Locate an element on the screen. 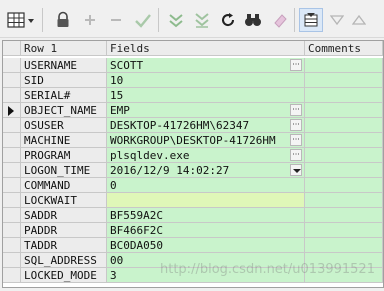  field-value-cell: 0 is located at coordinates (206, 185).